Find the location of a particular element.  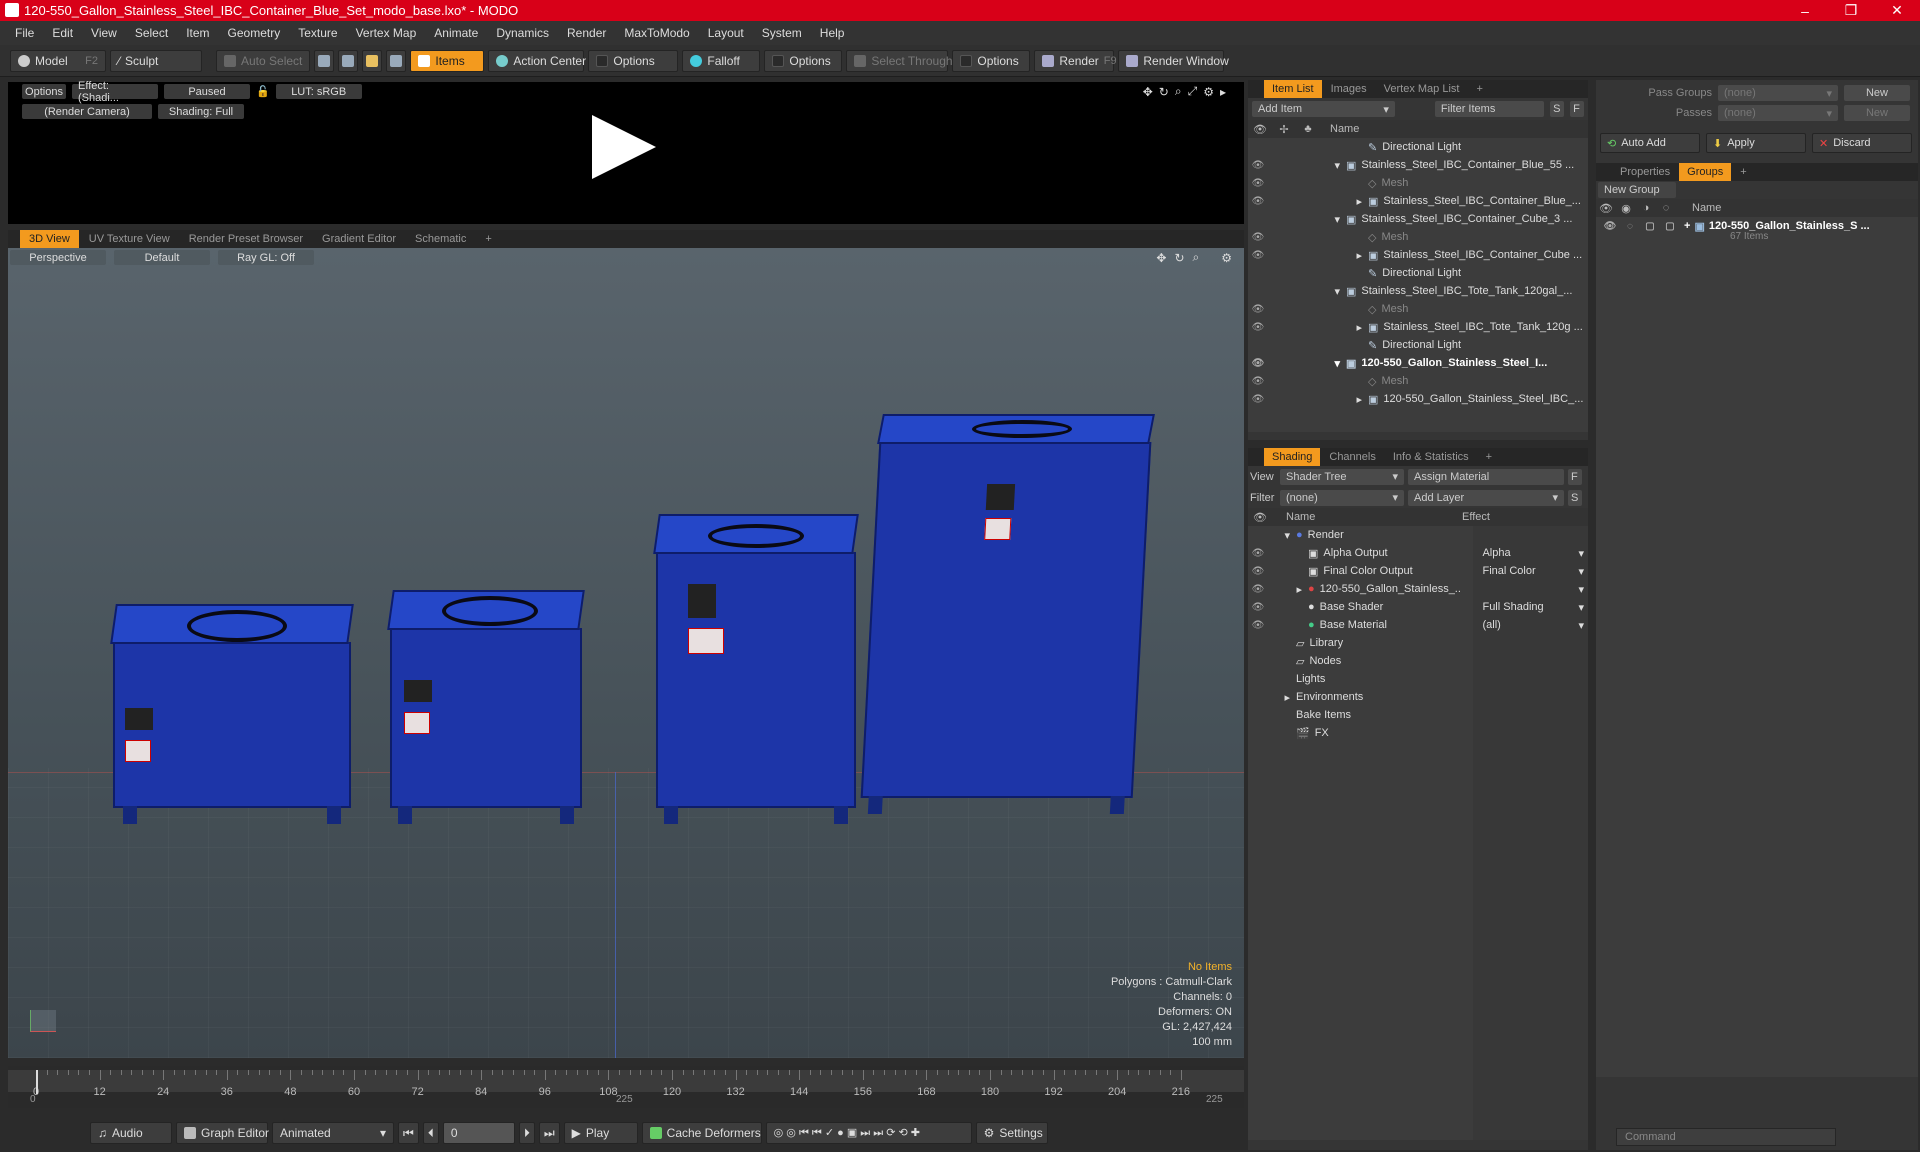

vertices-mode-button is located at coordinates (324, 60).